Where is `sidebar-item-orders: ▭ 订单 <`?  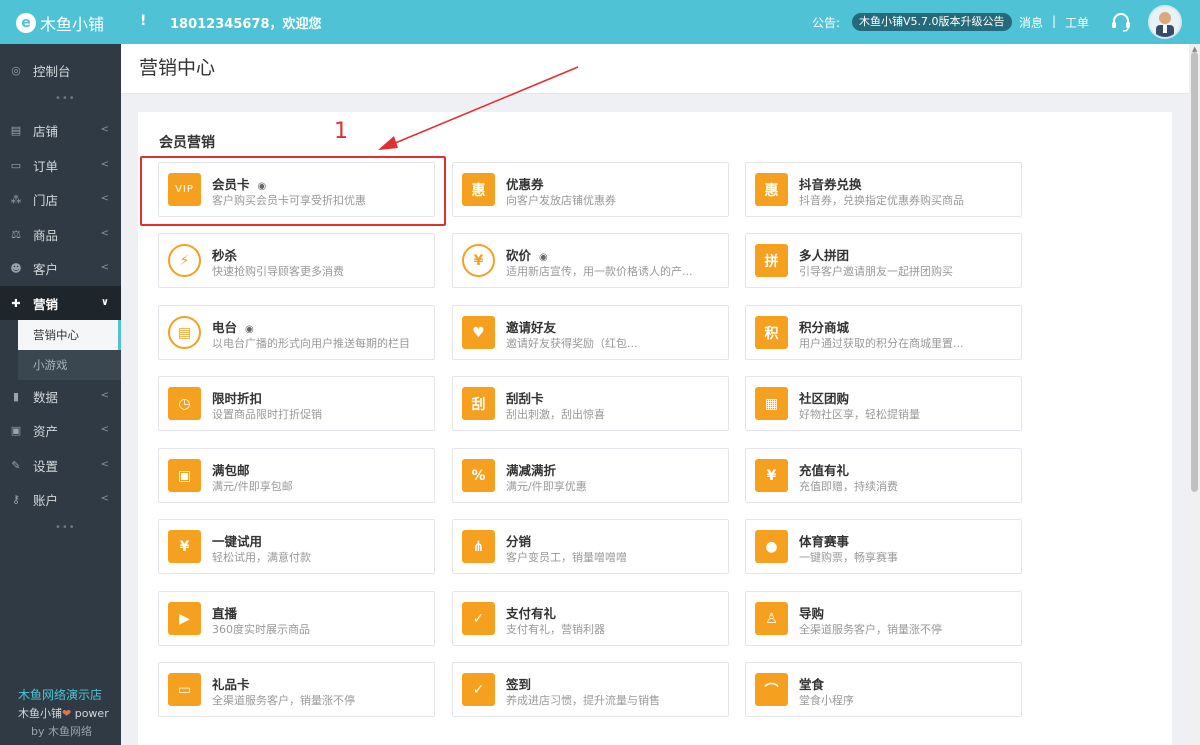
sidebar-item-orders: ▭ 订单 < is located at coordinates (60, 165).